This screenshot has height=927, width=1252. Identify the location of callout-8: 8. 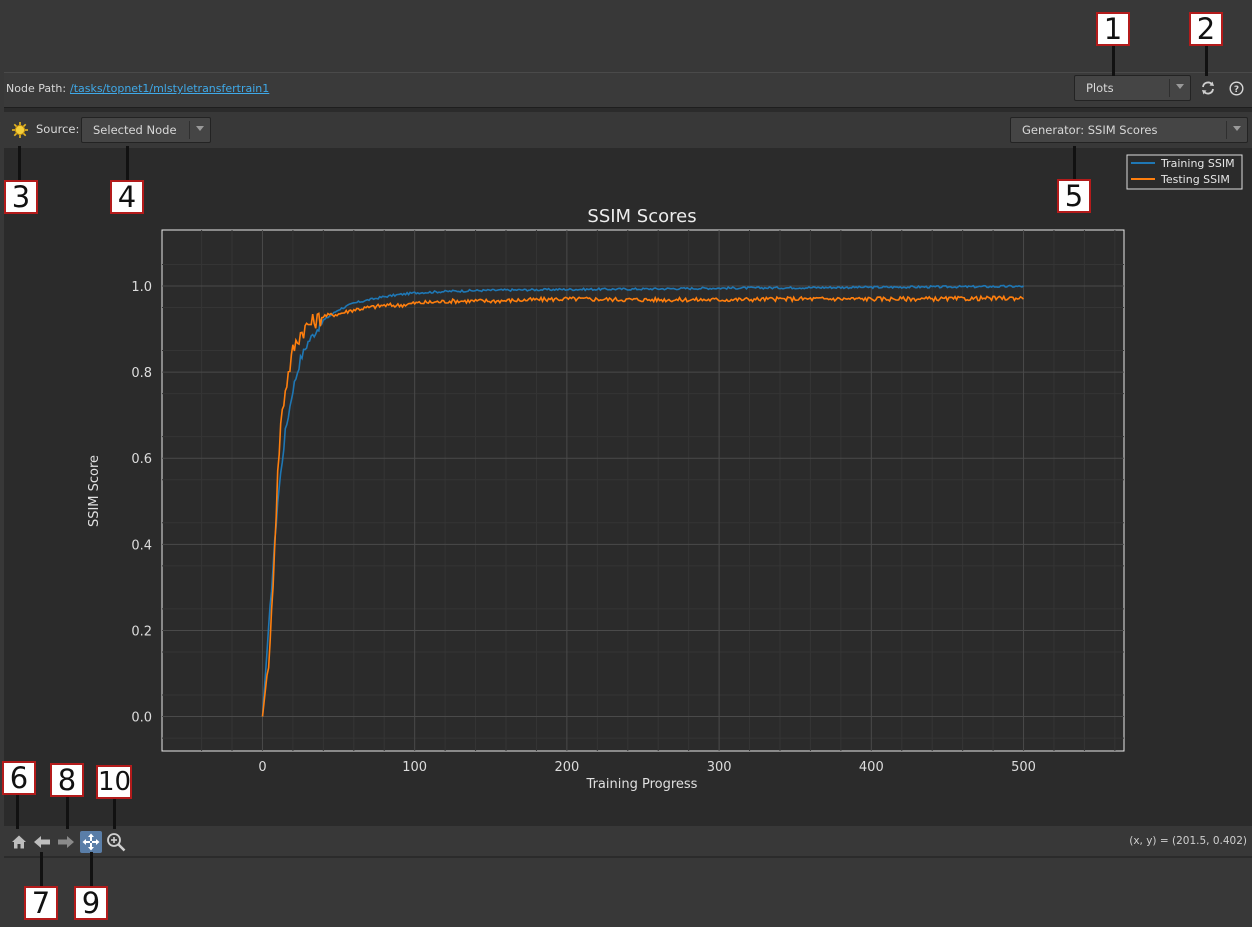
(67, 780).